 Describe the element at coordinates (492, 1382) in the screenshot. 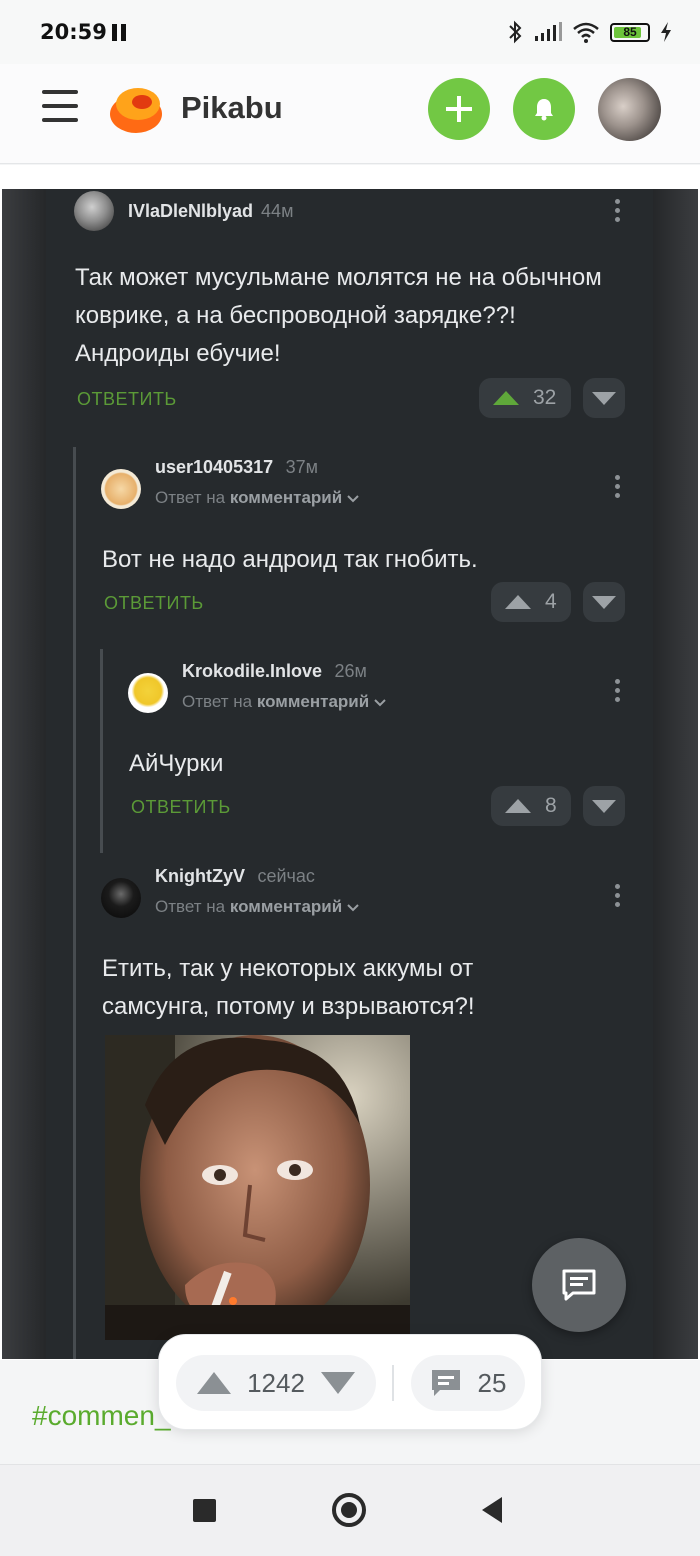

I see `comments-count: 25` at that location.